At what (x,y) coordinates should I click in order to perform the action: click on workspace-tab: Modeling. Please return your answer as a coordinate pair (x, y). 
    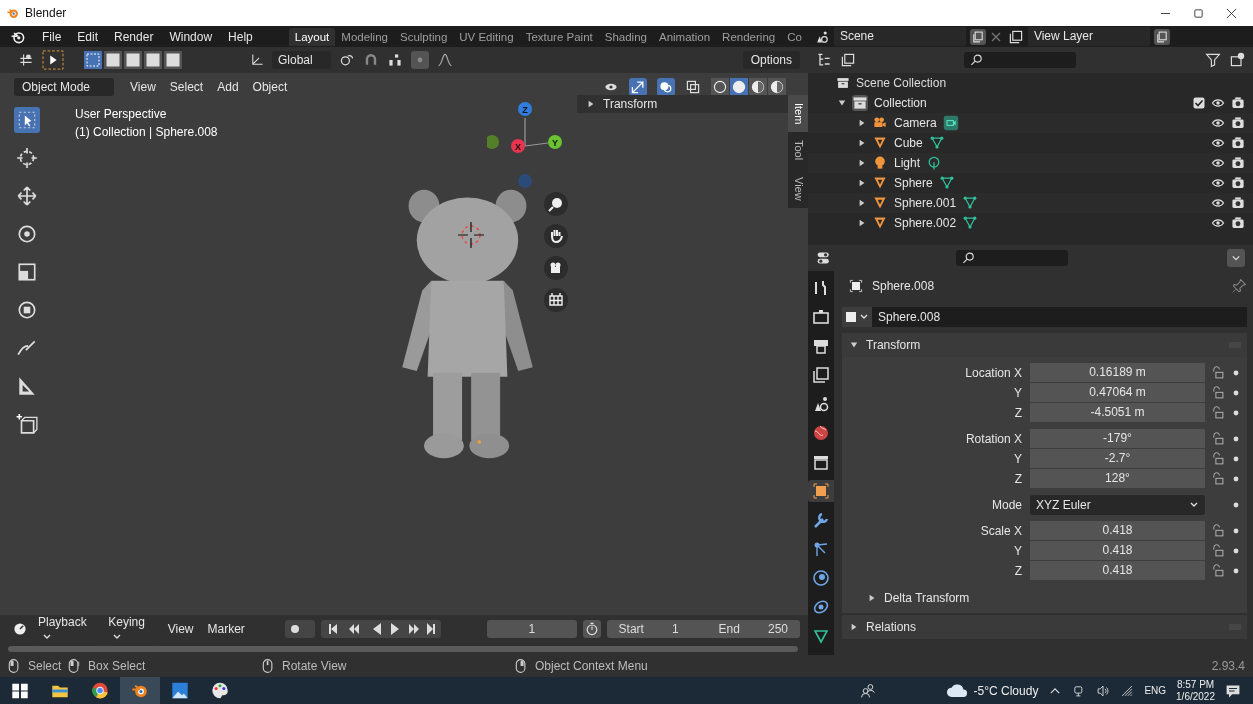
    Looking at the image, I should click on (364, 36).